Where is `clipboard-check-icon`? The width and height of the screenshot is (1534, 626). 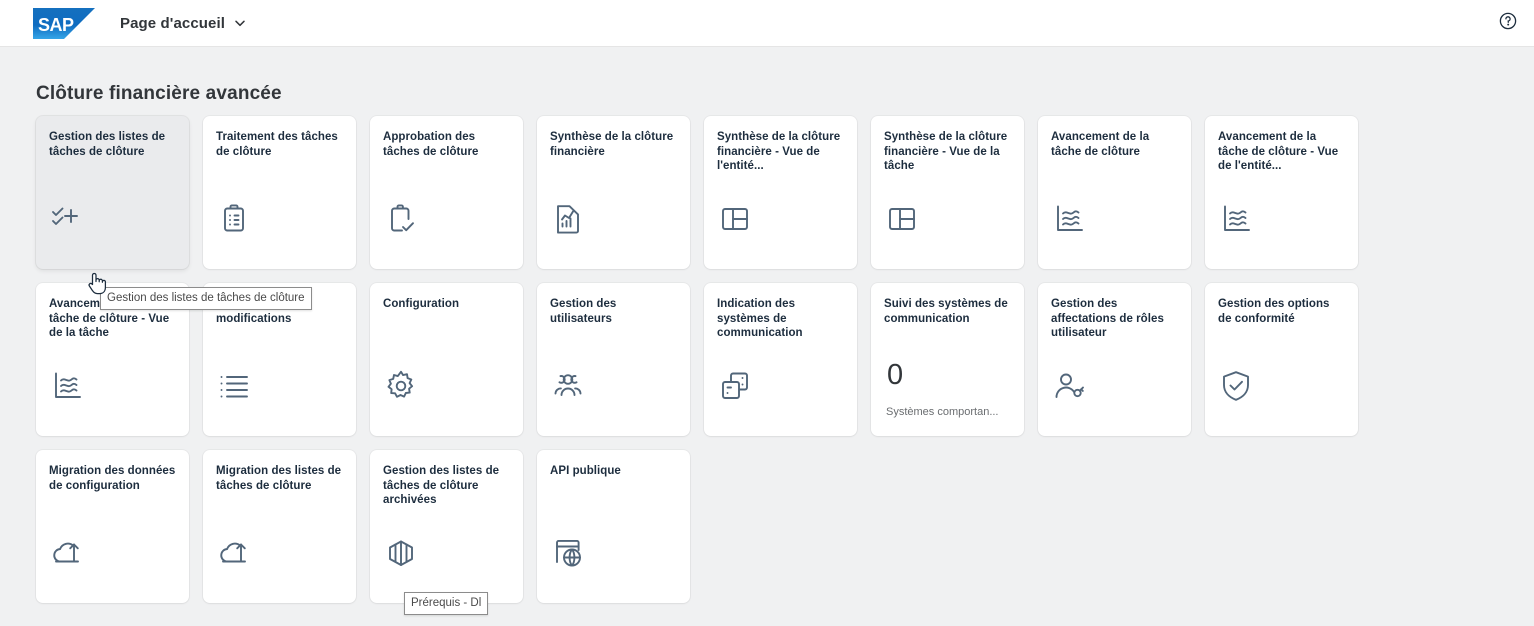 clipboard-check-icon is located at coordinates (401, 219).